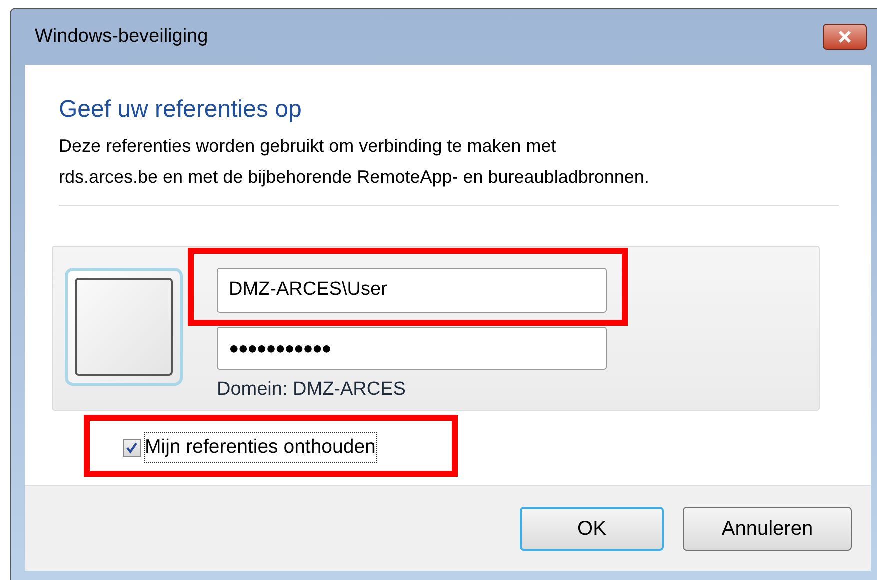 This screenshot has width=877, height=580. Describe the element at coordinates (181, 110) in the screenshot. I see `dialog-heading: Geef uw referenties op` at that location.